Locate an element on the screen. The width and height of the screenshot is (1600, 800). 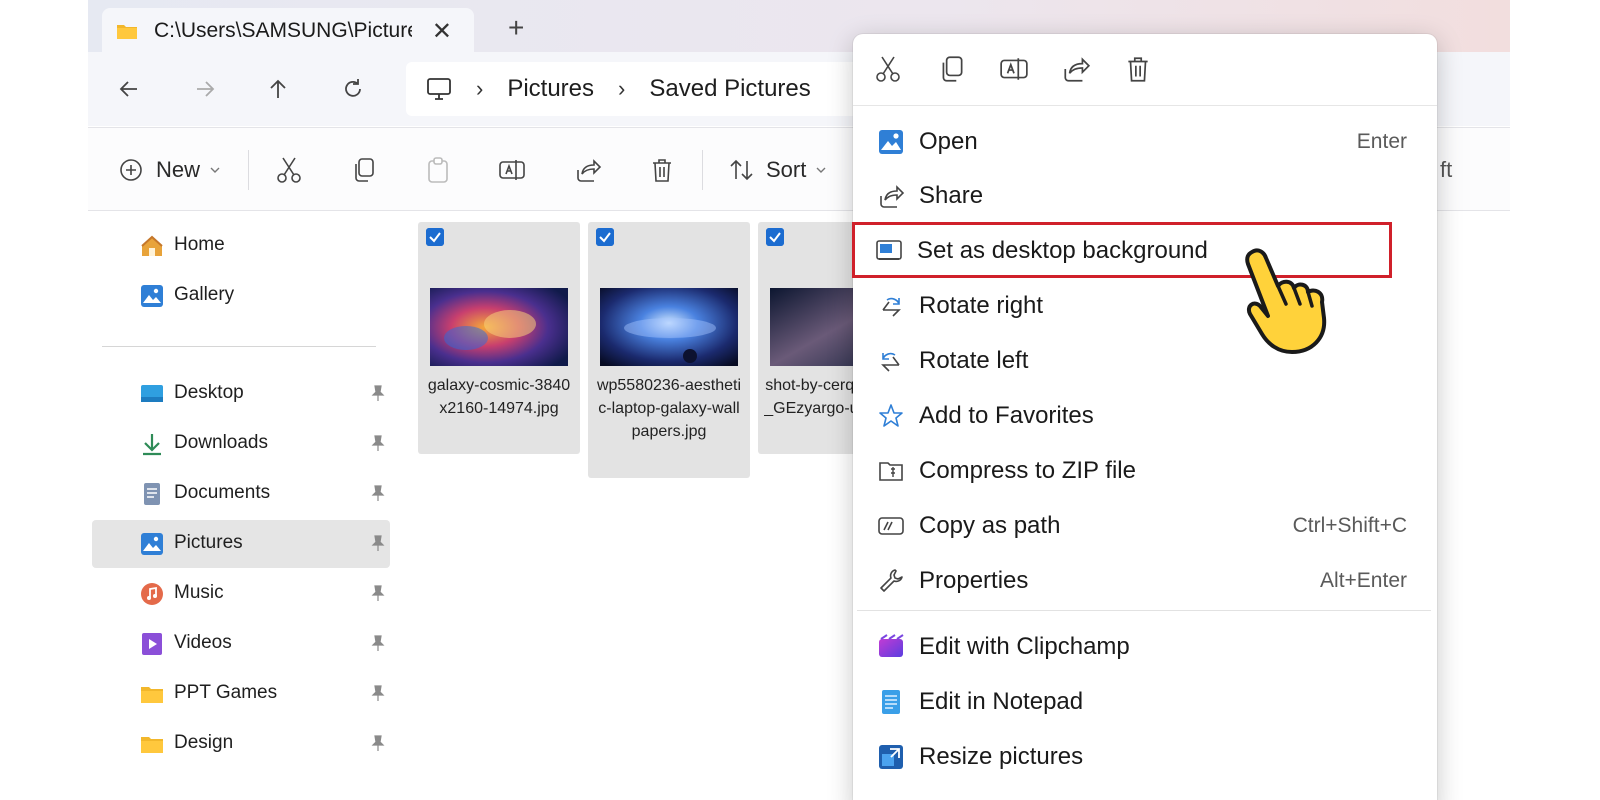
sidebar-item-downloads: Downloads is located at coordinates (241, 444).